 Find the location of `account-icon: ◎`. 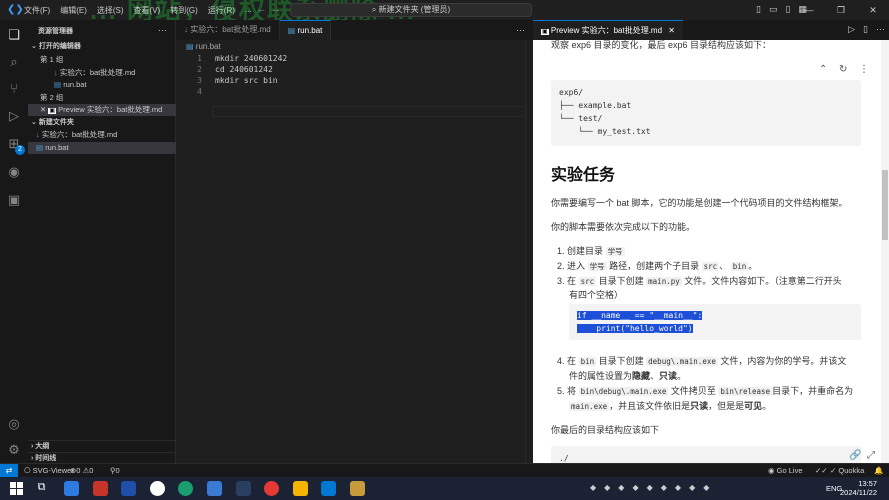

account-icon: ◎ is located at coordinates (14, 424).